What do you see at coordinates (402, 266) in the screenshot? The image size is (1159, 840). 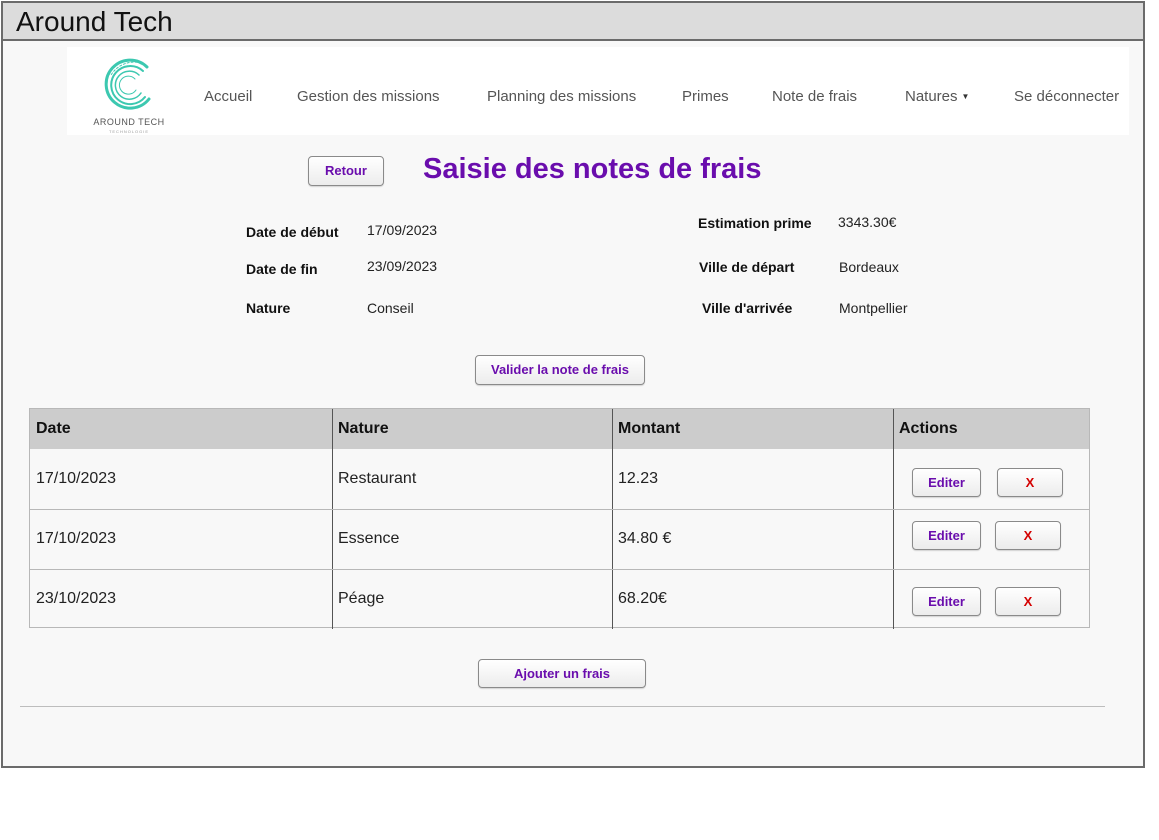 I see `end-date-value: 23/09/2023` at bounding box center [402, 266].